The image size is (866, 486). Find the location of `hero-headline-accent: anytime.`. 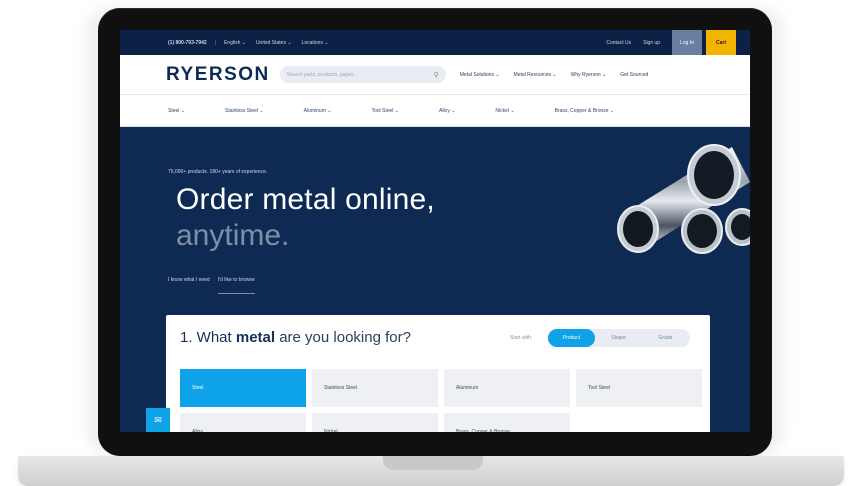

hero-headline-accent: anytime. is located at coordinates (233, 235).